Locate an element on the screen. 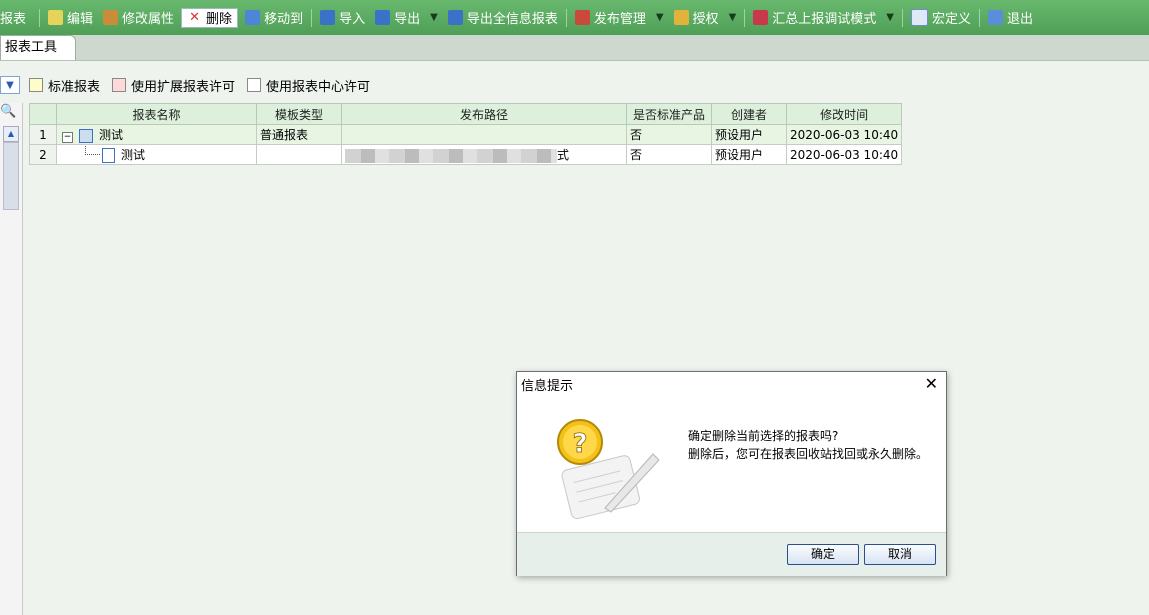 This screenshot has width=1149, height=615. edit-icon is located at coordinates (56, 17).